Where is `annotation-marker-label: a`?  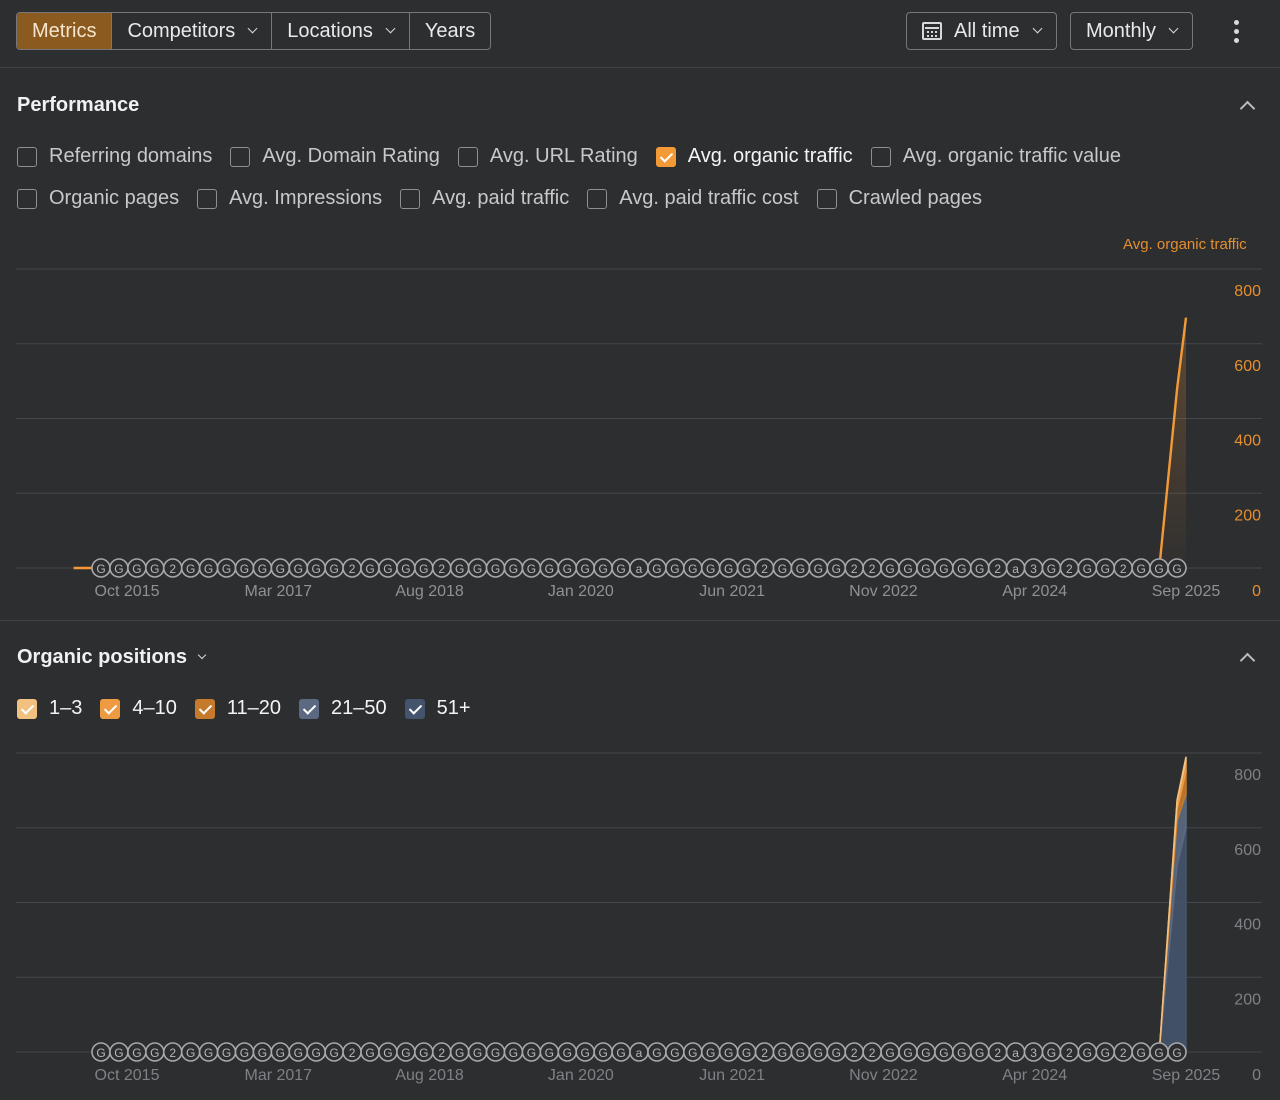
annotation-marker-label: a is located at coordinates (639, 1053).